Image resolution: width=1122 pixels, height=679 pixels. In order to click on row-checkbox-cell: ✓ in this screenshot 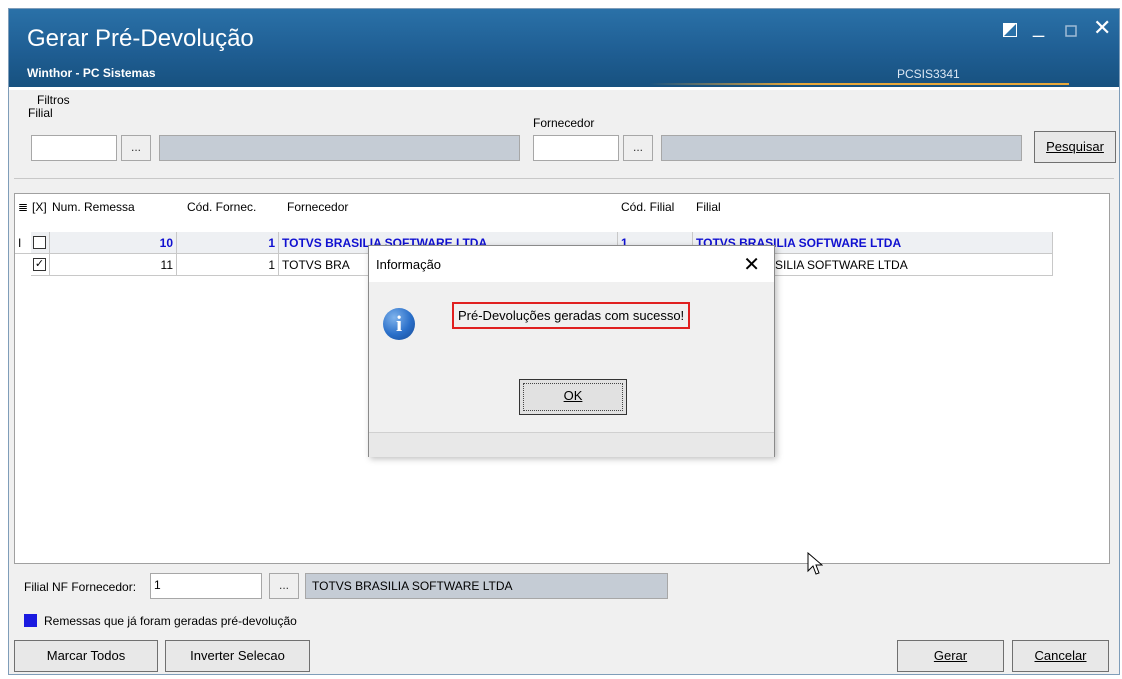, I will do `click(40, 265)`.